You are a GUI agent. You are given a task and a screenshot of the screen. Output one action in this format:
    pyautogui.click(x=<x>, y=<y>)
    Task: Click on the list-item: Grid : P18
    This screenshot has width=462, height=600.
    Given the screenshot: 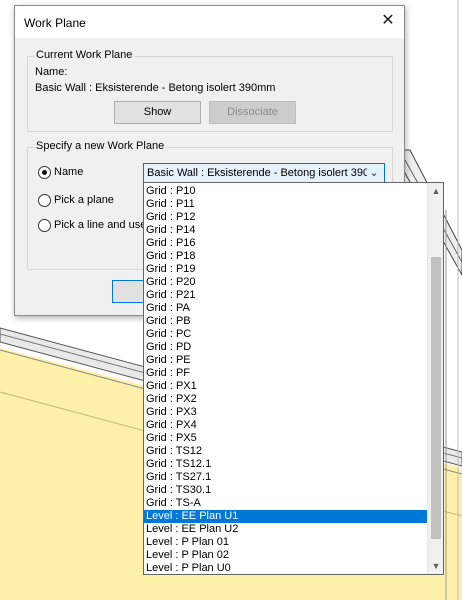 What is the action you would take?
    pyautogui.click(x=285, y=256)
    